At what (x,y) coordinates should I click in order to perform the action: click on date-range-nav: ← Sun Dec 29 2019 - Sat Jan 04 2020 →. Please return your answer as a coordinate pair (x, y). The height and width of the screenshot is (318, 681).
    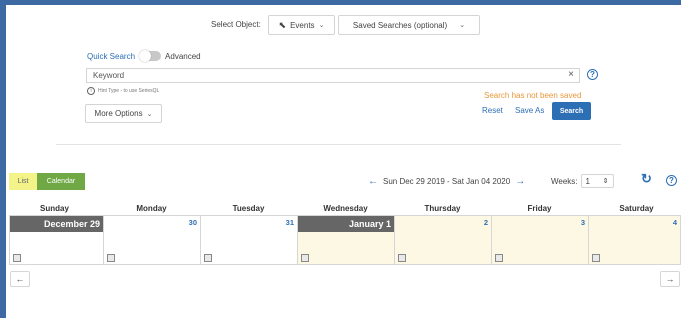
    Looking at the image, I should click on (446, 181).